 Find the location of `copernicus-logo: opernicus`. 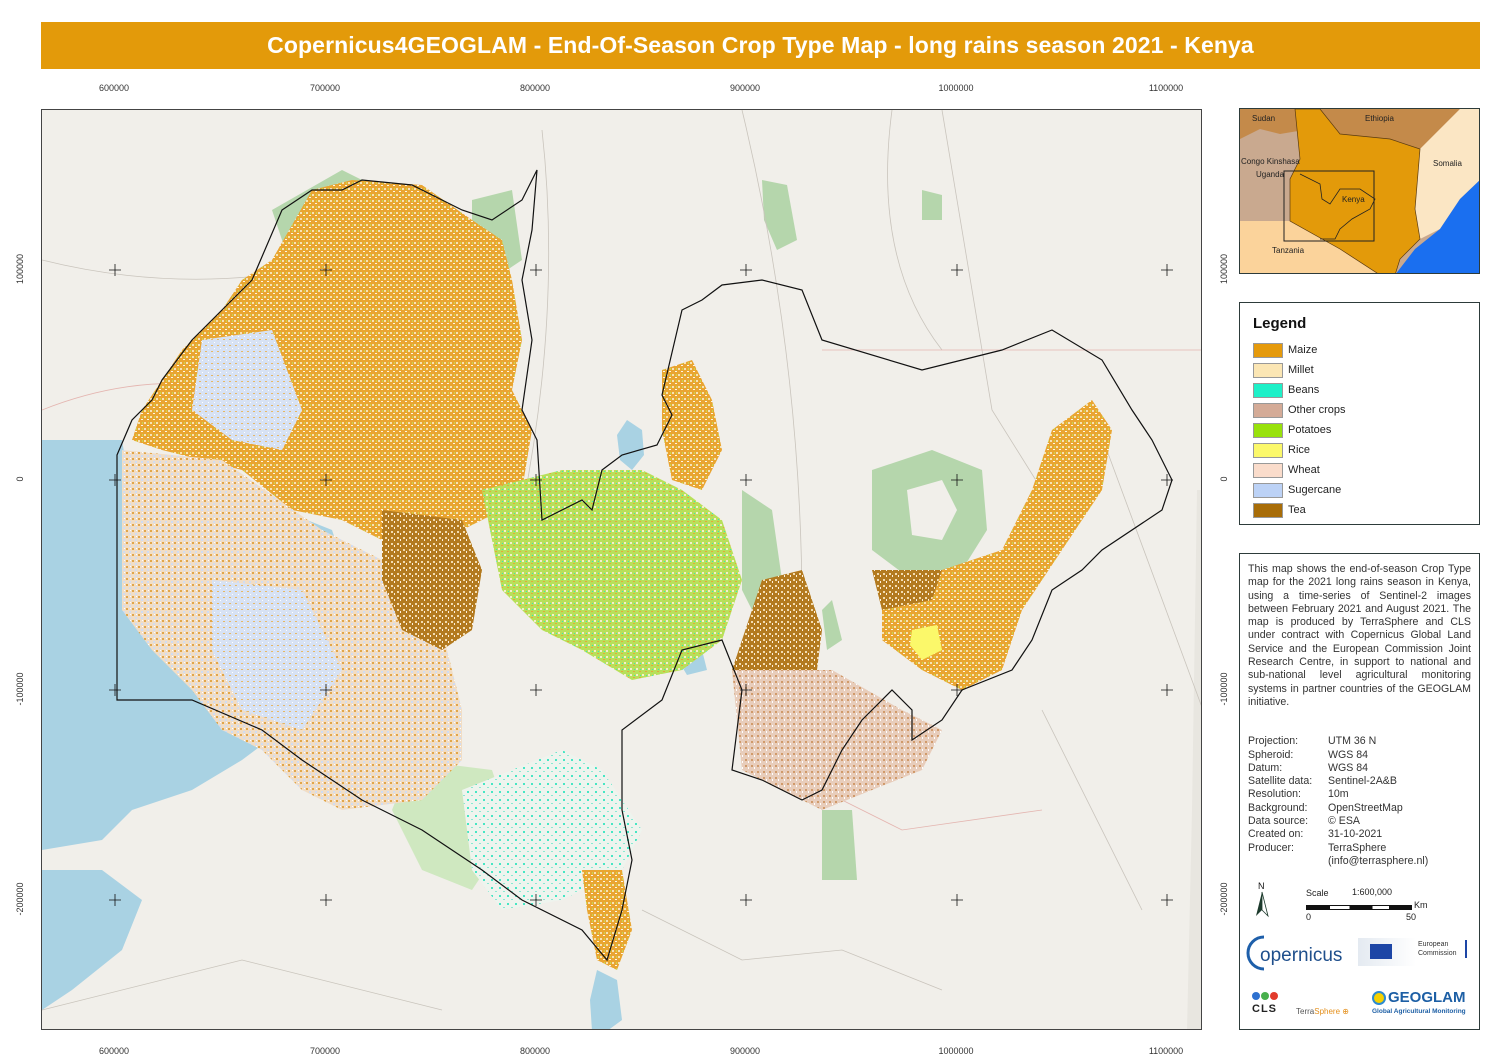

copernicus-logo: opernicus is located at coordinates (1298, 954).